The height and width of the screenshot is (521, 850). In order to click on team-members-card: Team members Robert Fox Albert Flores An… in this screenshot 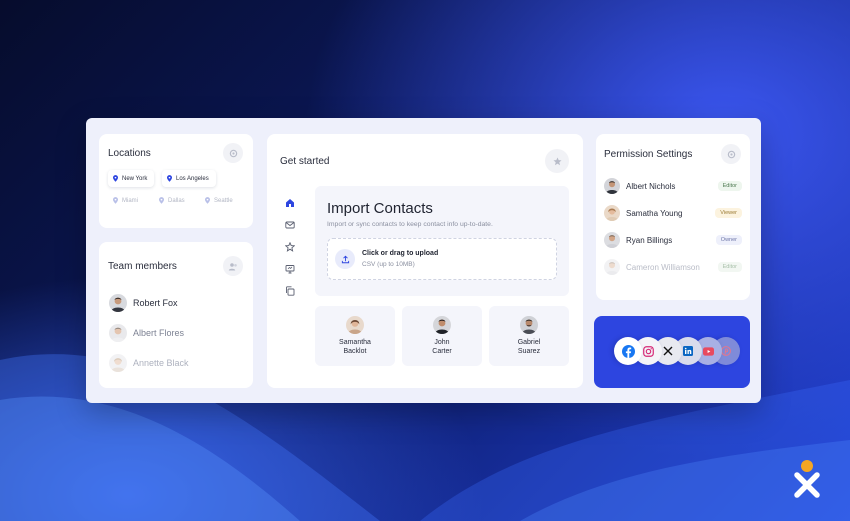, I will do `click(176, 315)`.